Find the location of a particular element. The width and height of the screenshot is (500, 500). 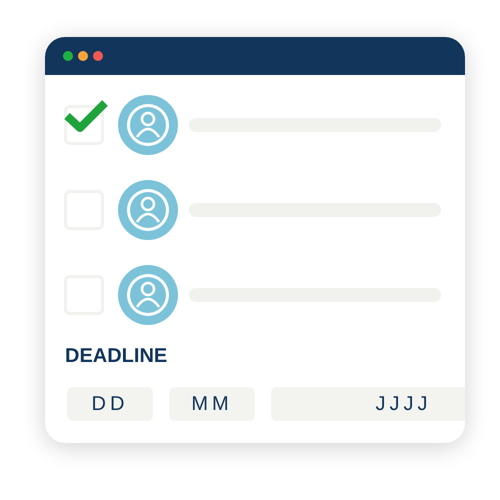

date-field: JJJJ is located at coordinates (368, 404).